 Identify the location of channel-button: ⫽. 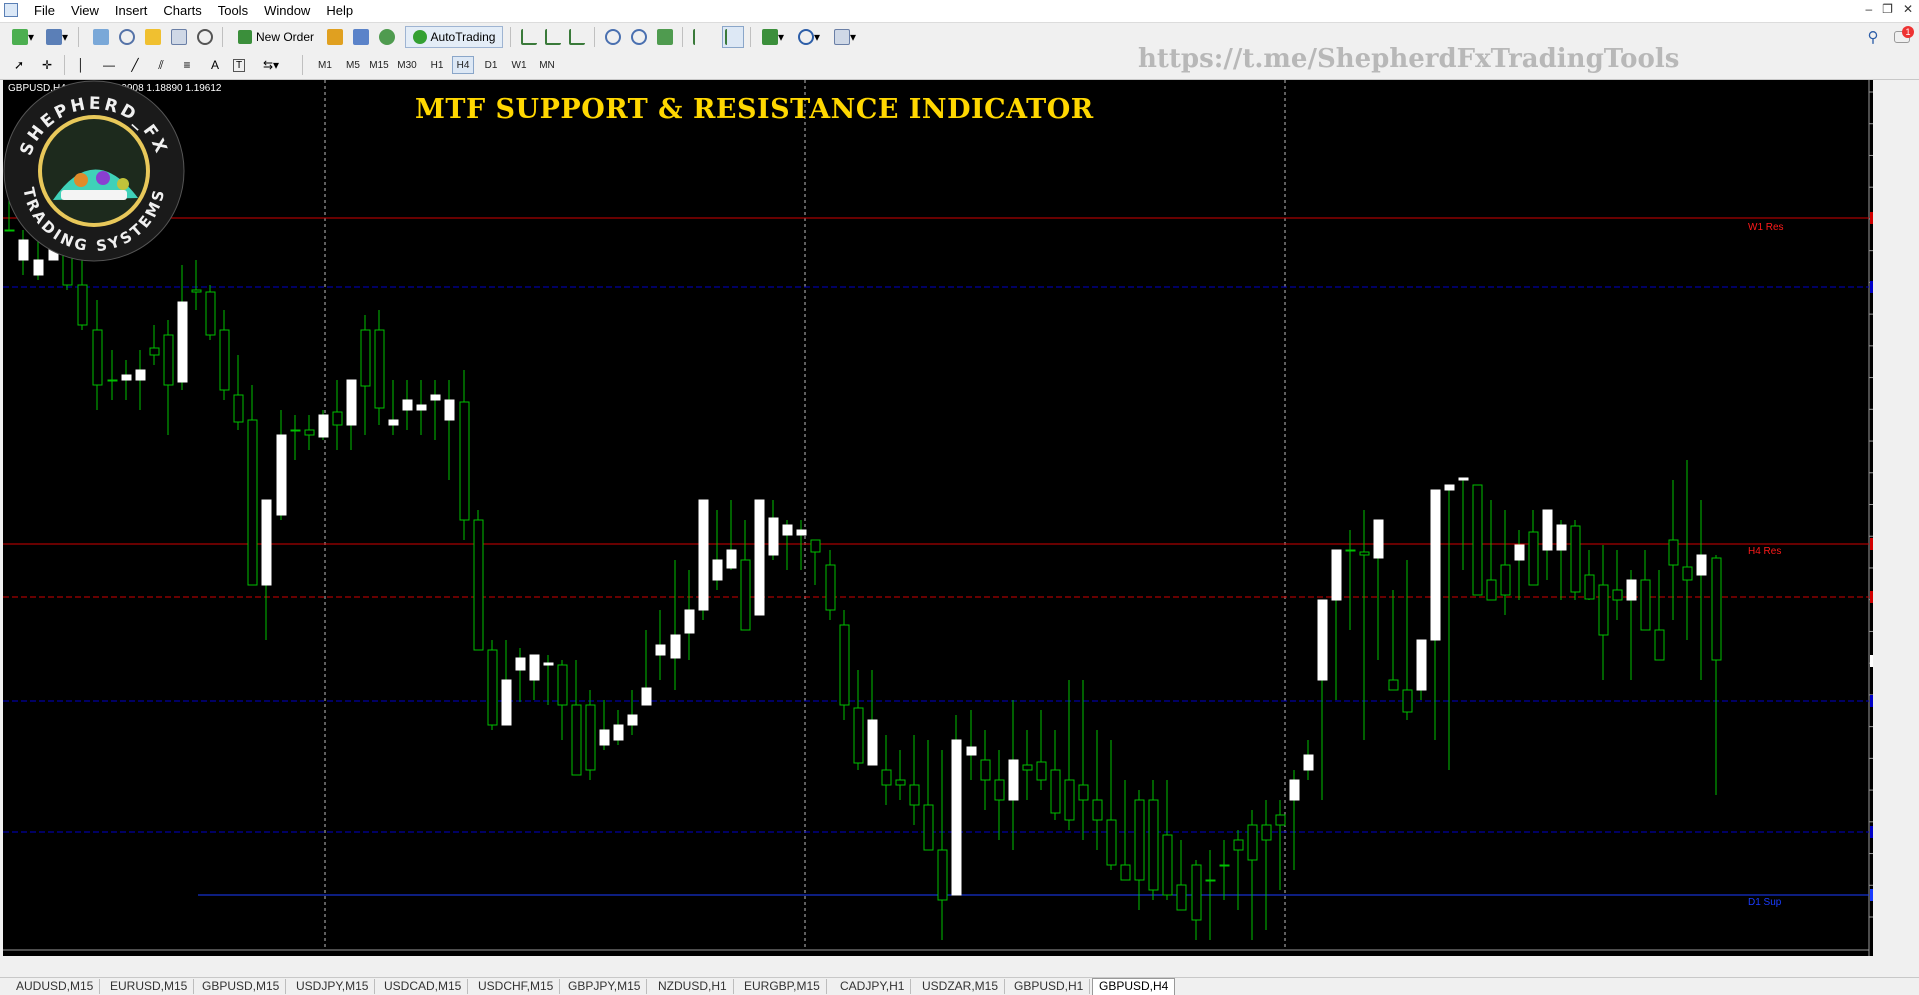
(161, 65).